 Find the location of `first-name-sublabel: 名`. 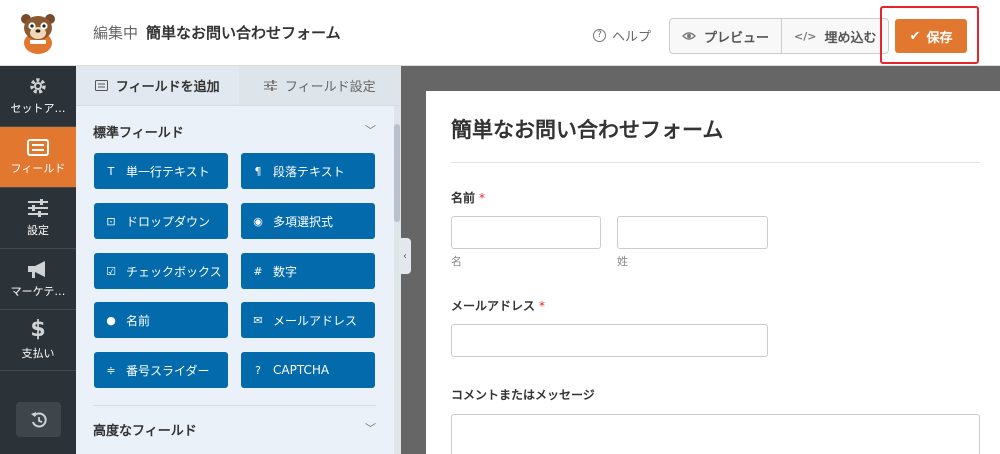

first-name-sublabel: 名 is located at coordinates (456, 261).